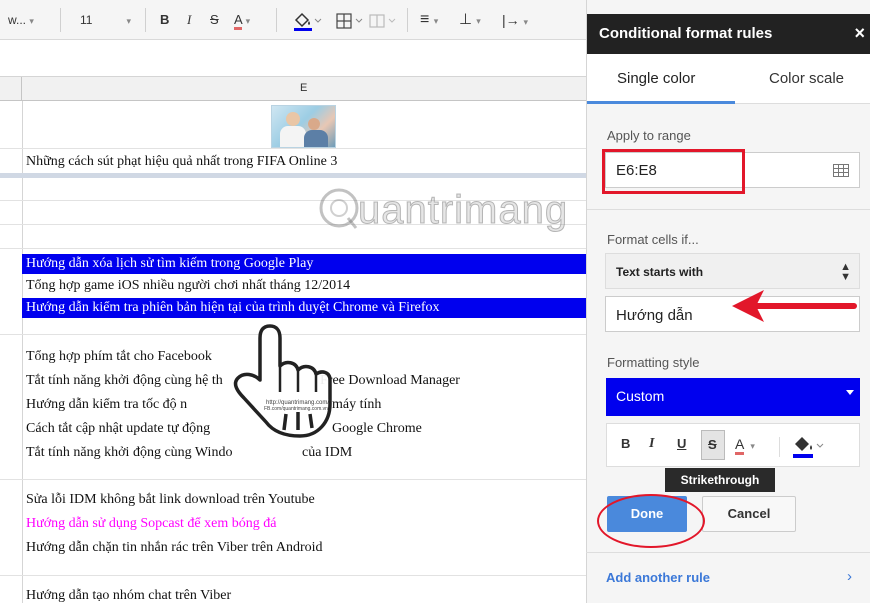 The height and width of the screenshot is (603, 870). What do you see at coordinates (511, 20) in the screenshot?
I see `text-wrap-icon: |→` at bounding box center [511, 20].